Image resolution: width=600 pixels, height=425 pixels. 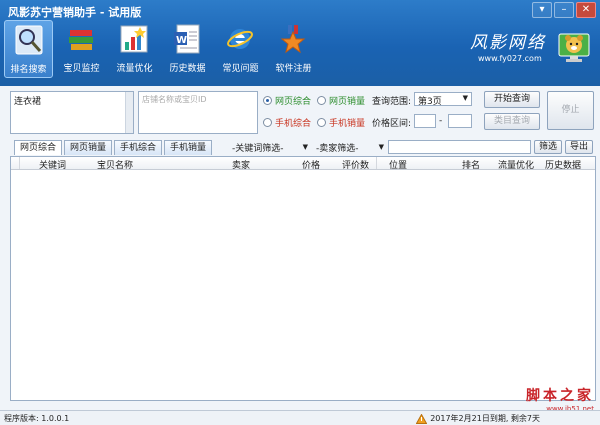 I want to click on expiry-text: 2017年2月21日到期, 剩余7天, so click(x=485, y=418).